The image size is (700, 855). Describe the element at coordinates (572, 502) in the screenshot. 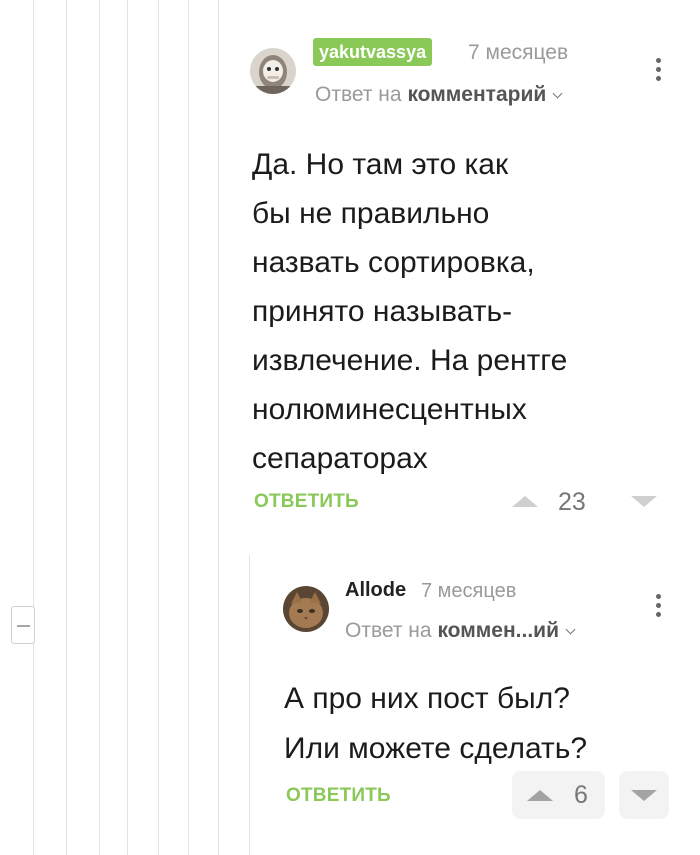

I see `rating-count: 23` at that location.